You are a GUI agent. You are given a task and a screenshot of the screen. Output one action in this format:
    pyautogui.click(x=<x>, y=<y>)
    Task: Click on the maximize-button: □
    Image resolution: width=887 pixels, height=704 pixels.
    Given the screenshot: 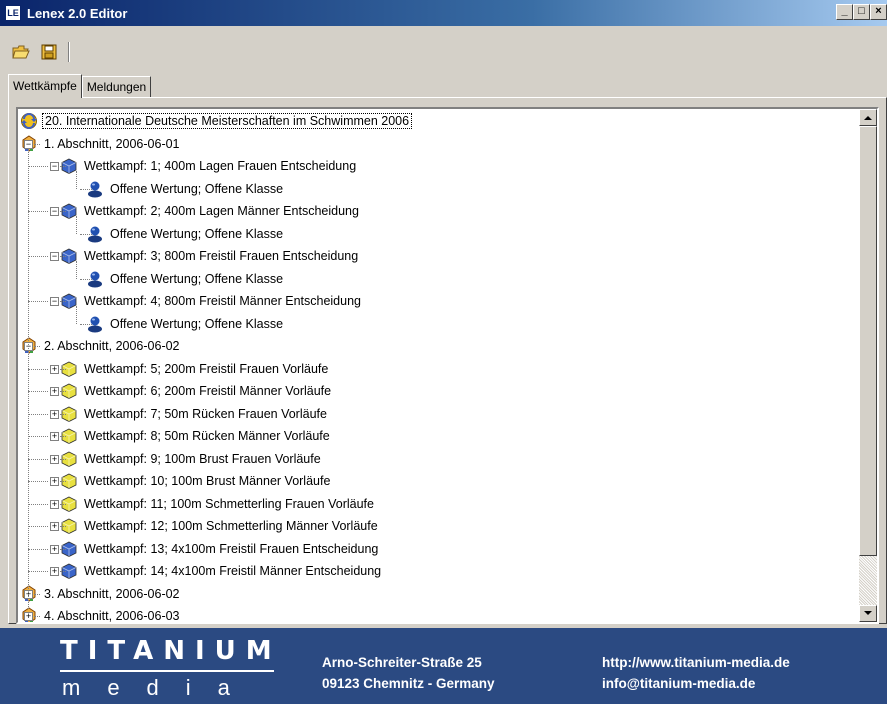 What is the action you would take?
    pyautogui.click(x=861, y=12)
    